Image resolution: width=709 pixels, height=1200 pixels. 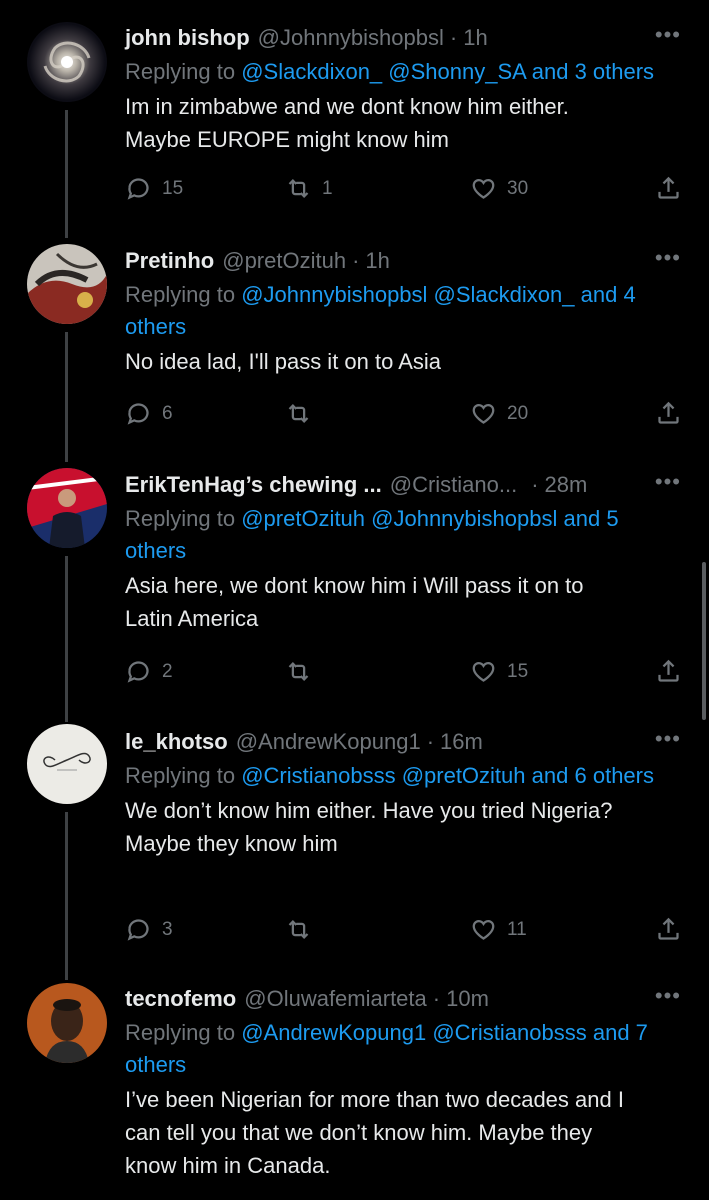 What do you see at coordinates (608, 294) in the screenshot?
I see `reply-and: and 4` at bounding box center [608, 294].